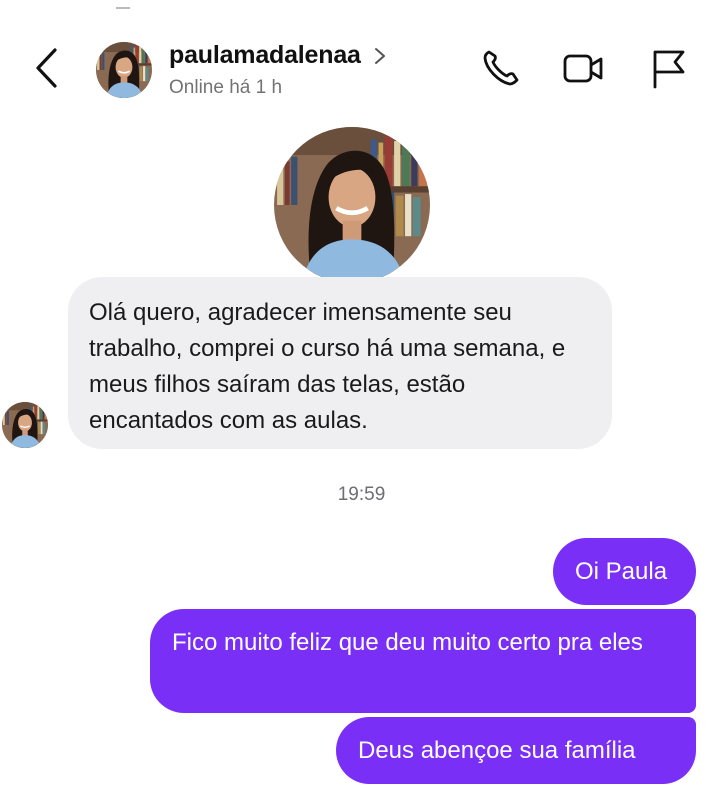  I want to click on video-camera-icon, so click(583, 68).